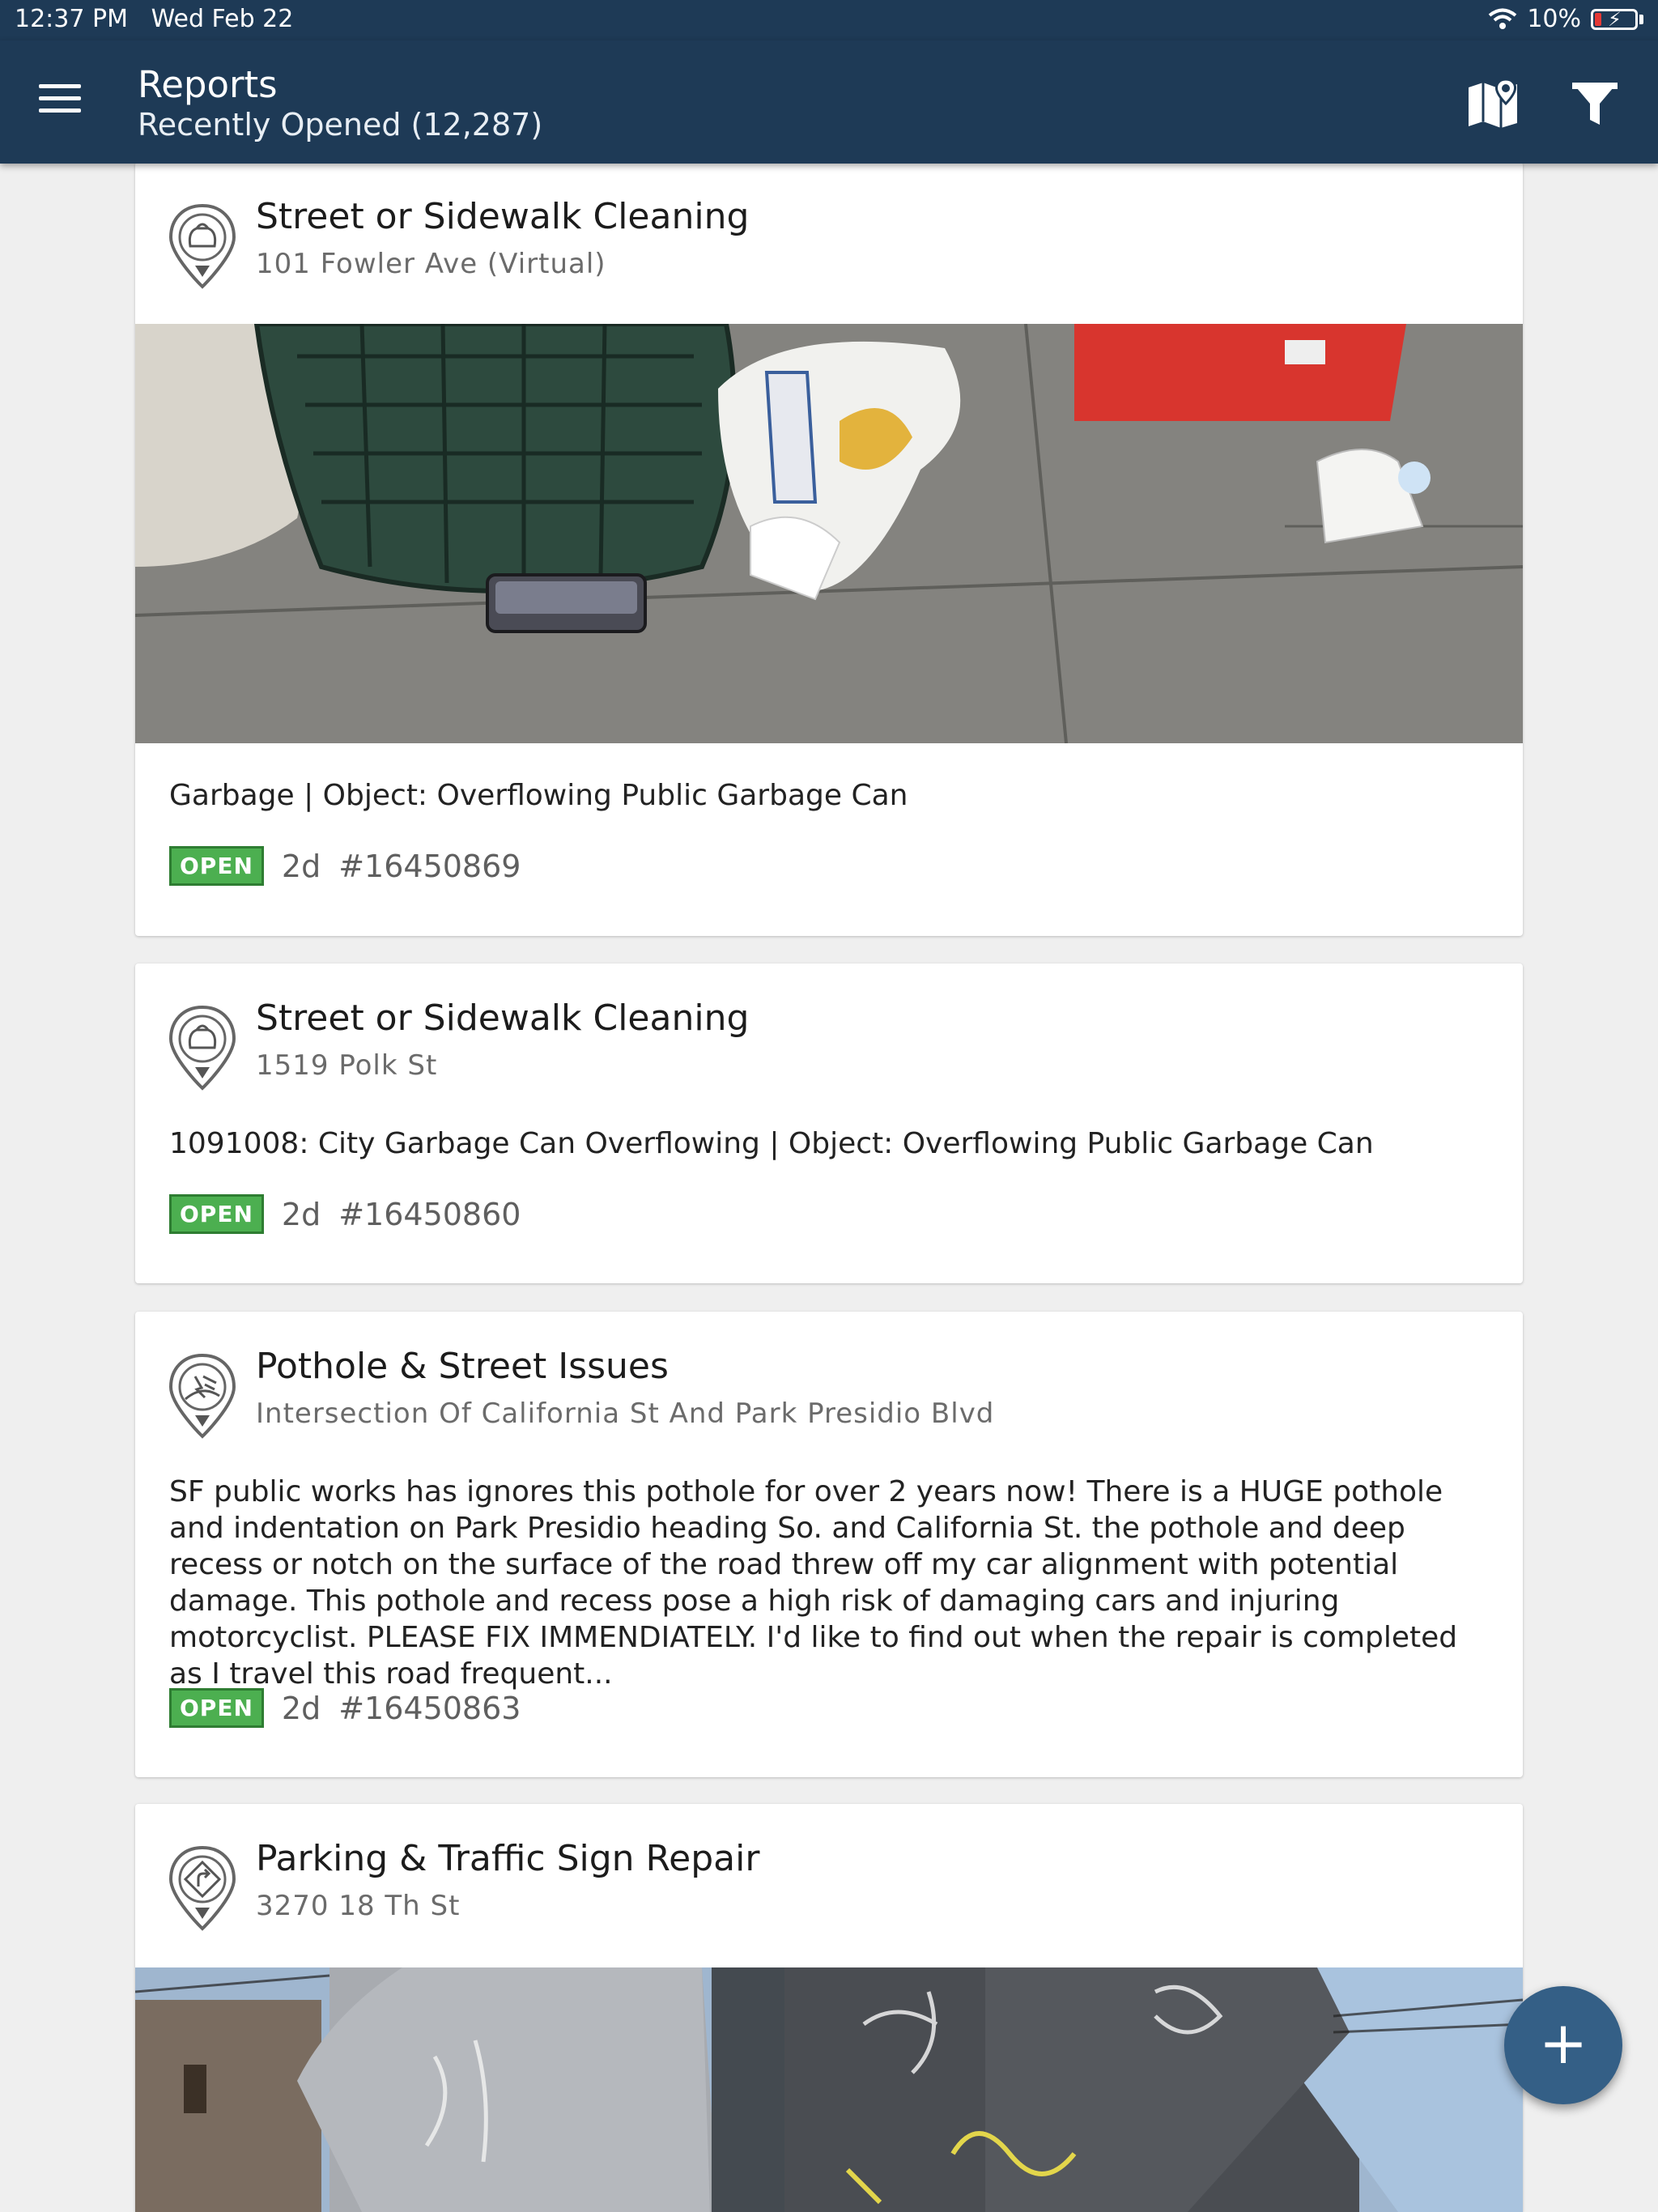 This screenshot has height=2212, width=1658. What do you see at coordinates (71, 19) in the screenshot?
I see `status-time-text: 12:37 PM` at bounding box center [71, 19].